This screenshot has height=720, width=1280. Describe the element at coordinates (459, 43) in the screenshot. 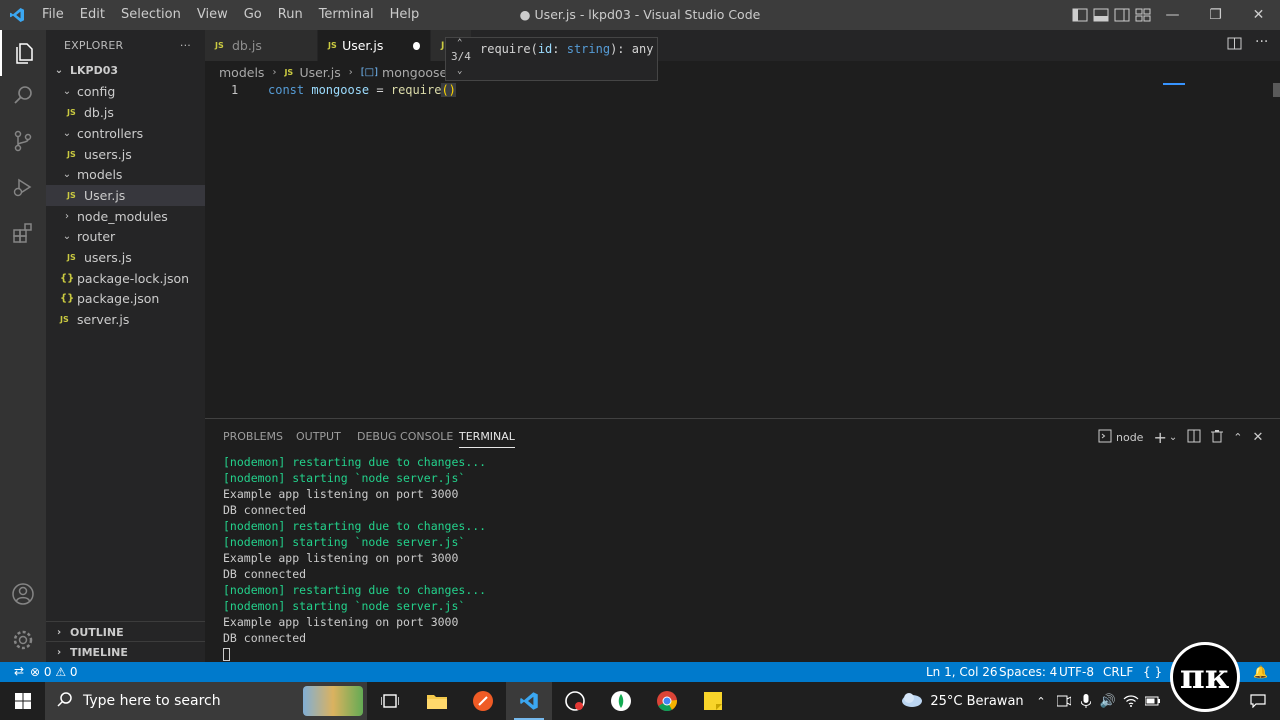

I see `chevron-up-icon: ⌃` at that location.